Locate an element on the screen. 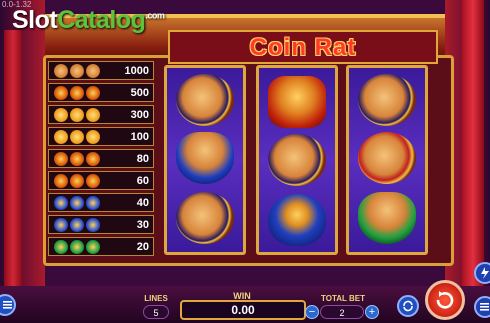 The image size is (490, 323). spin-arrow-icon is located at coordinates (445, 300).